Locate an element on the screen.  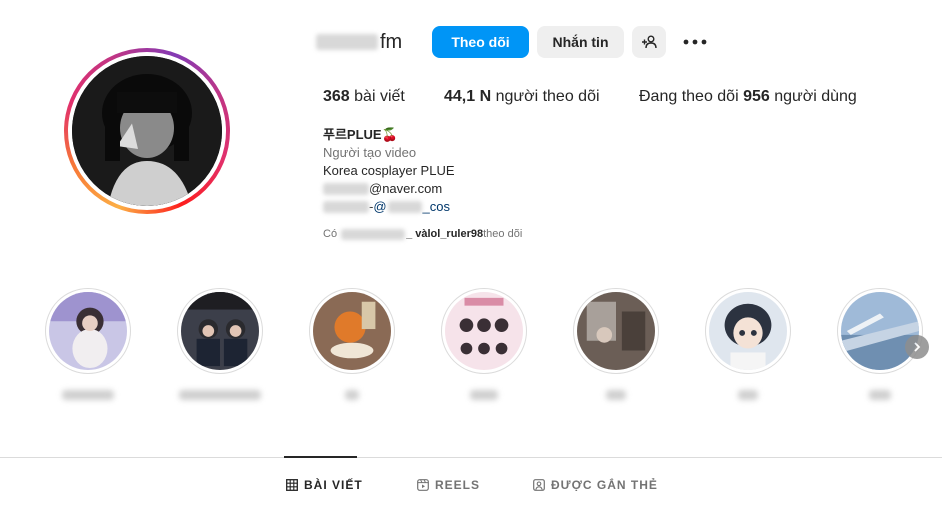
active-tab-indicator is located at coordinates (320, 457).